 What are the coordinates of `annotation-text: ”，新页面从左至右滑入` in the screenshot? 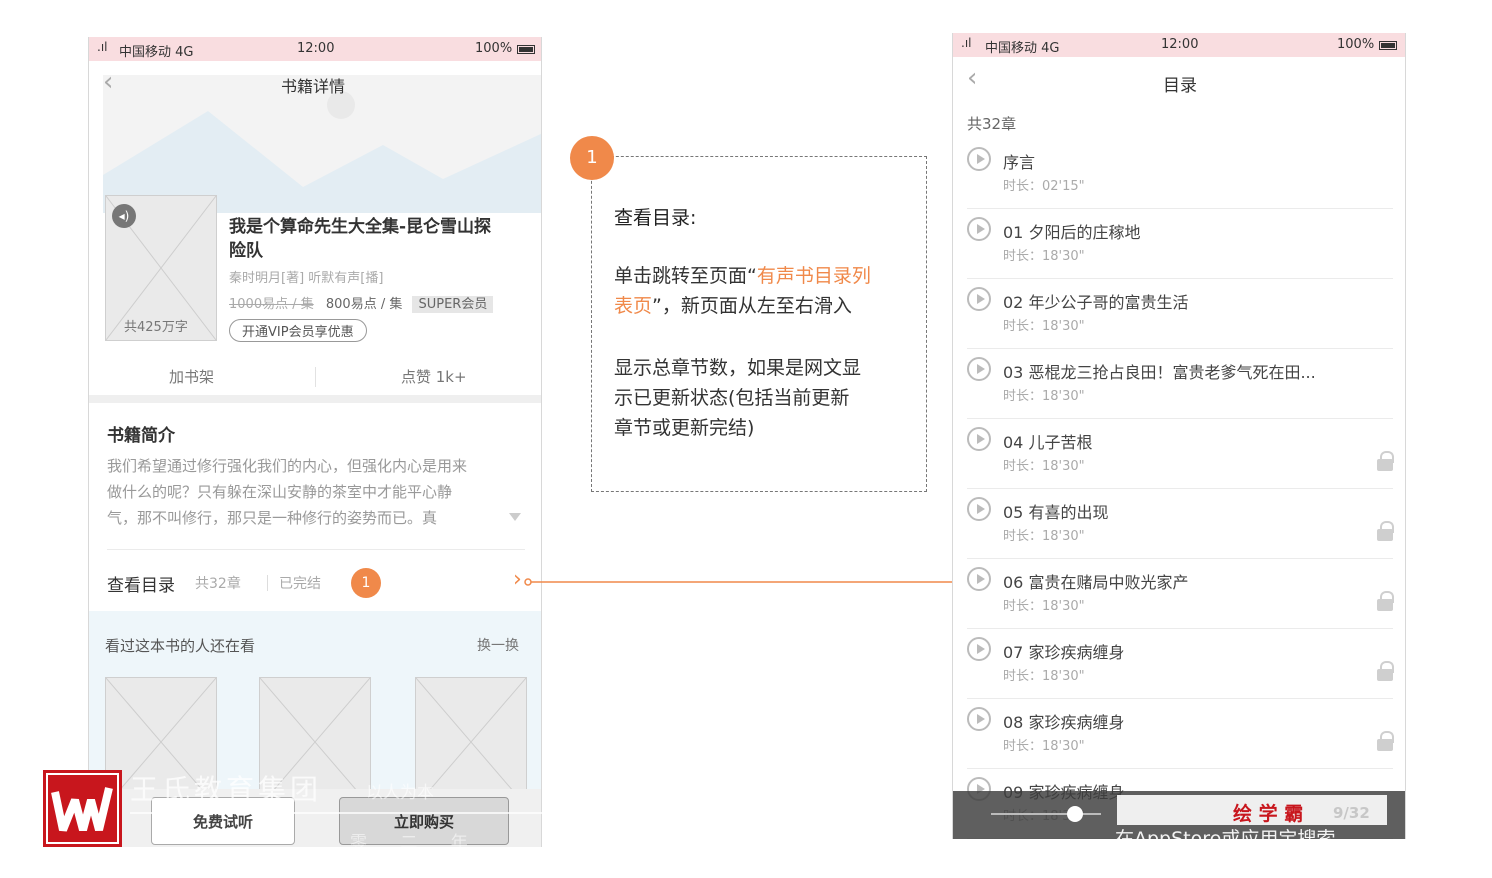 It's located at (752, 306).